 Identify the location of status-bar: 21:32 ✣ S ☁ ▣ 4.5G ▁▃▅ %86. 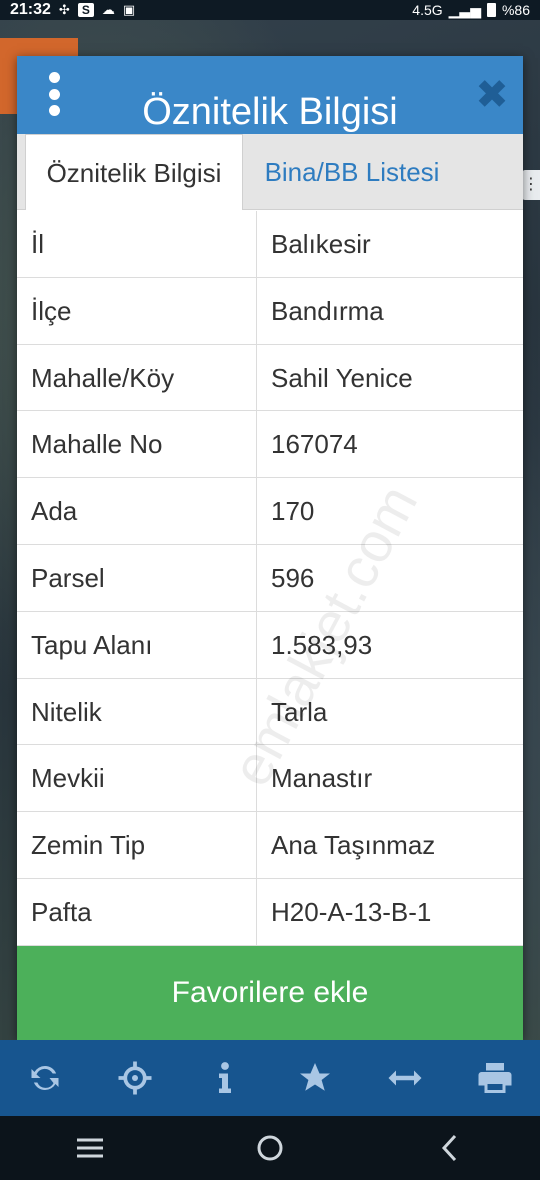
(270, 10).